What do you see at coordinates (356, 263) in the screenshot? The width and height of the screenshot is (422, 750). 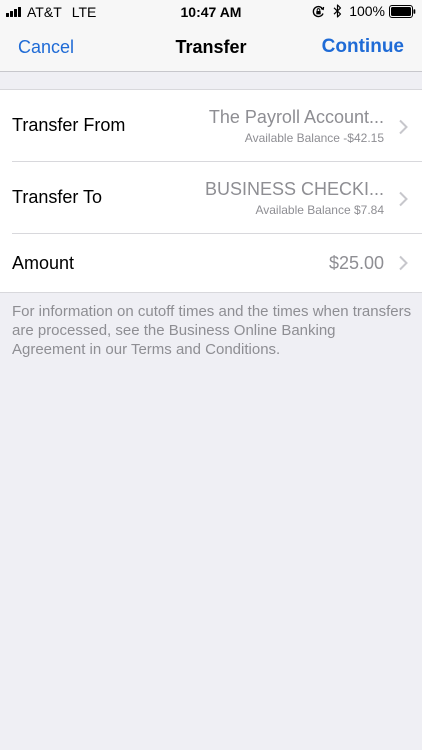 I see `amount-value: $25.00` at bounding box center [356, 263].